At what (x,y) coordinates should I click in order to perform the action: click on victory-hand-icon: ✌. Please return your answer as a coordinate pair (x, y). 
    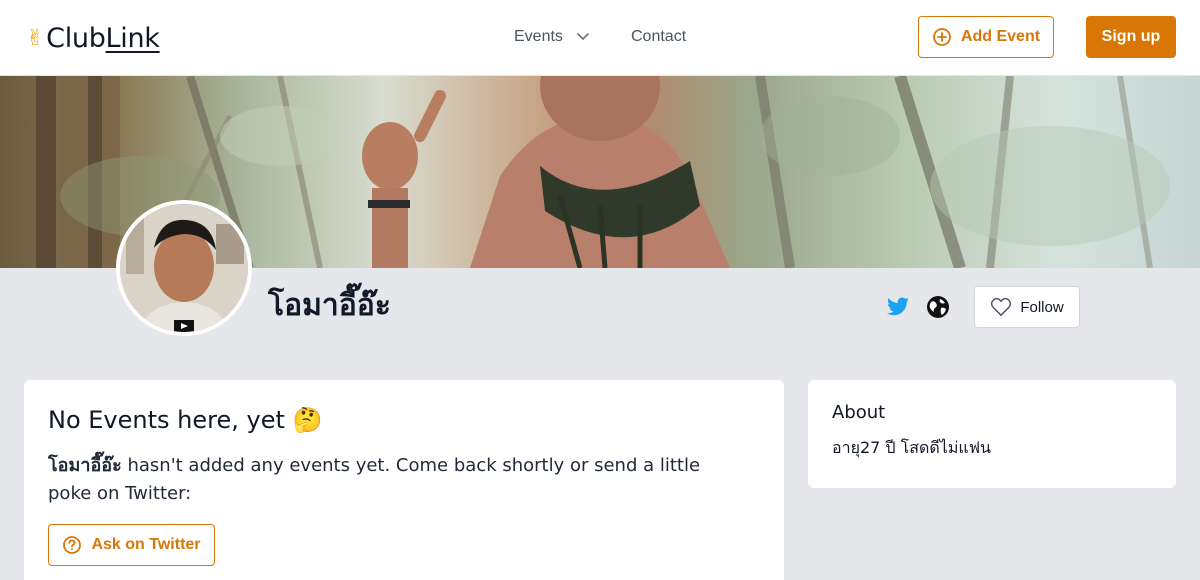
    Looking at the image, I should click on (35, 38).